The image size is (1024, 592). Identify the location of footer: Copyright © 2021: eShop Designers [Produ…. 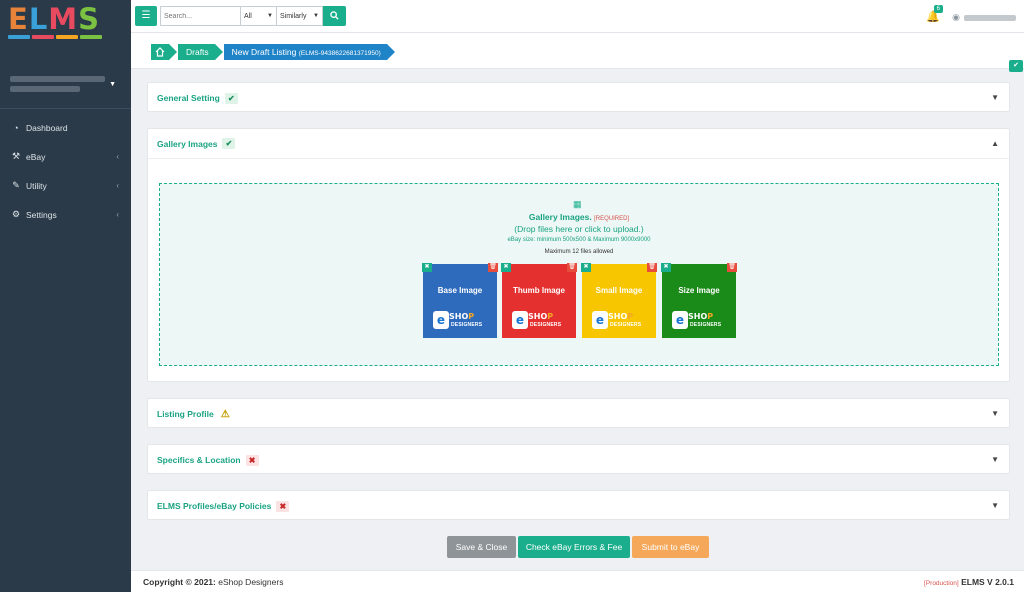
(577, 581).